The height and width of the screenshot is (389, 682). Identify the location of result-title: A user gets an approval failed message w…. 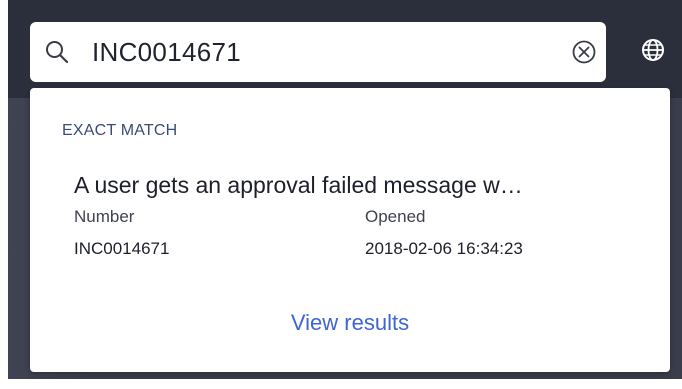
(298, 185).